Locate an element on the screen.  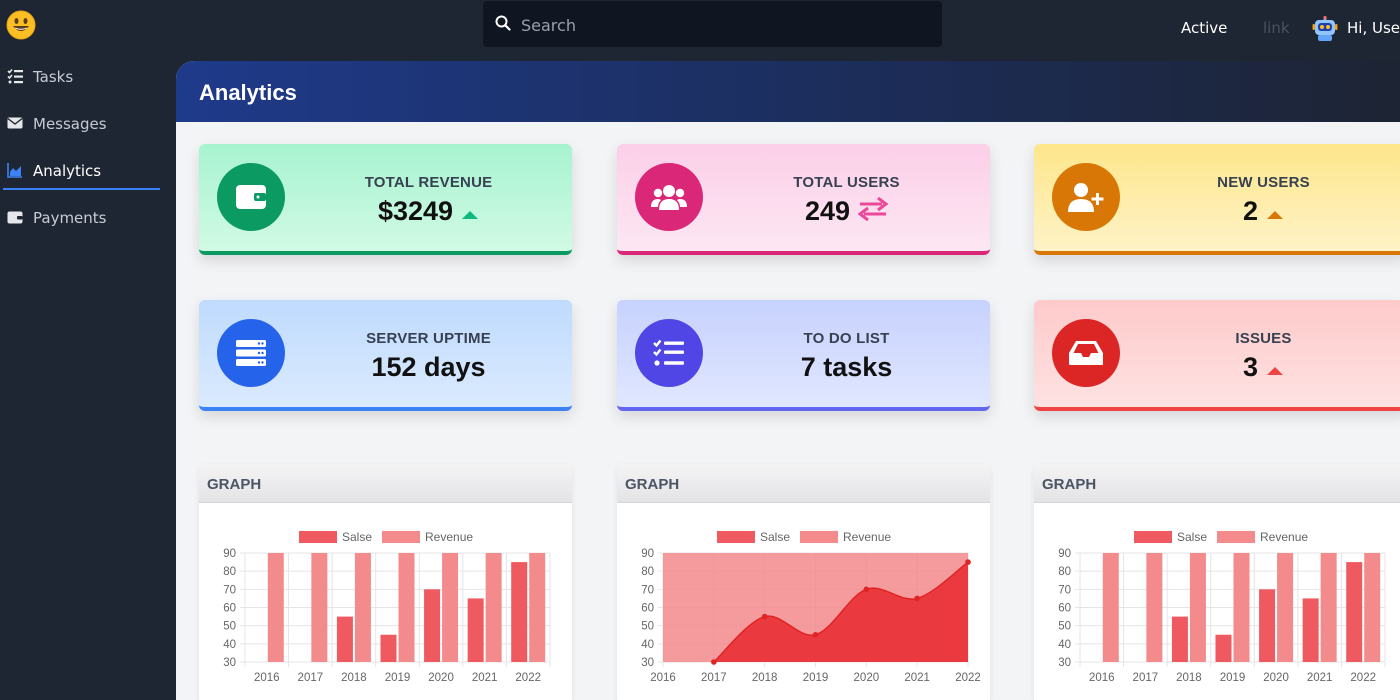
issues-card: ISSUES 3 is located at coordinates (1217, 355).